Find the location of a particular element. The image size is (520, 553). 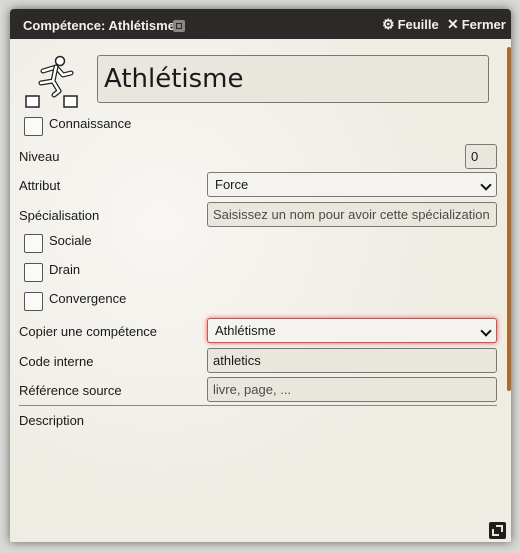

attribute-label: Attribut is located at coordinates (40, 185).